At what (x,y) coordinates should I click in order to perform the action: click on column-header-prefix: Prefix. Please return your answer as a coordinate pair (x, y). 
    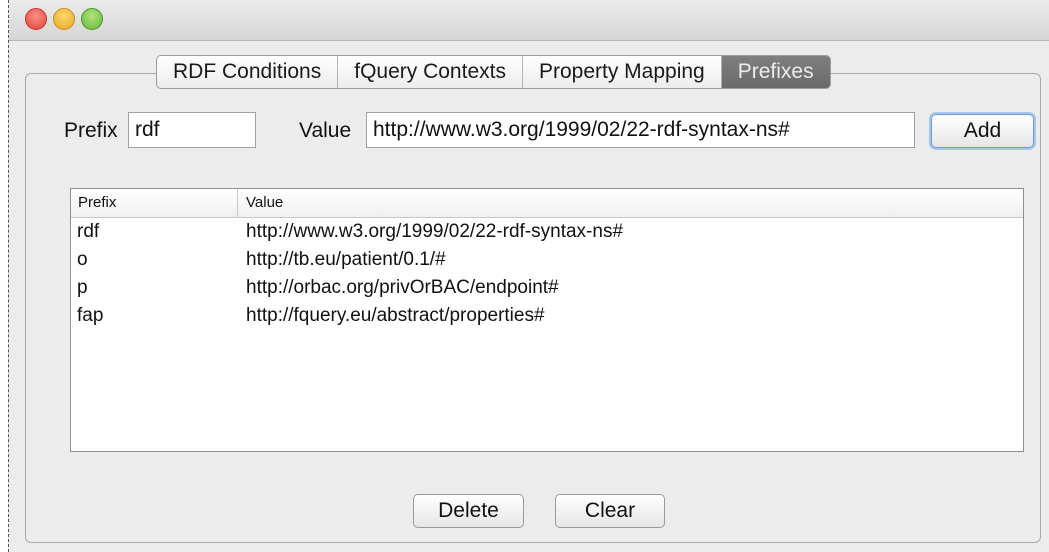
    Looking at the image, I should click on (154, 203).